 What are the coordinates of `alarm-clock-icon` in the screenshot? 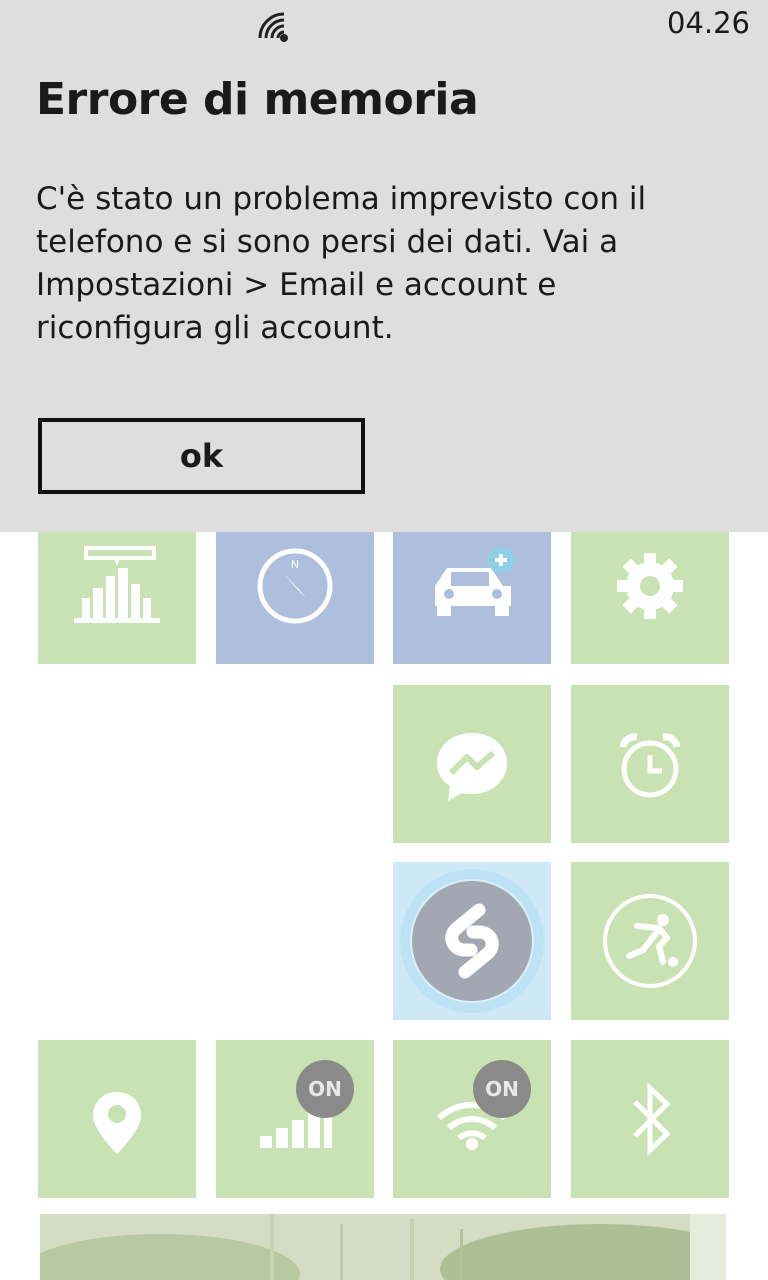 It's located at (650, 765).